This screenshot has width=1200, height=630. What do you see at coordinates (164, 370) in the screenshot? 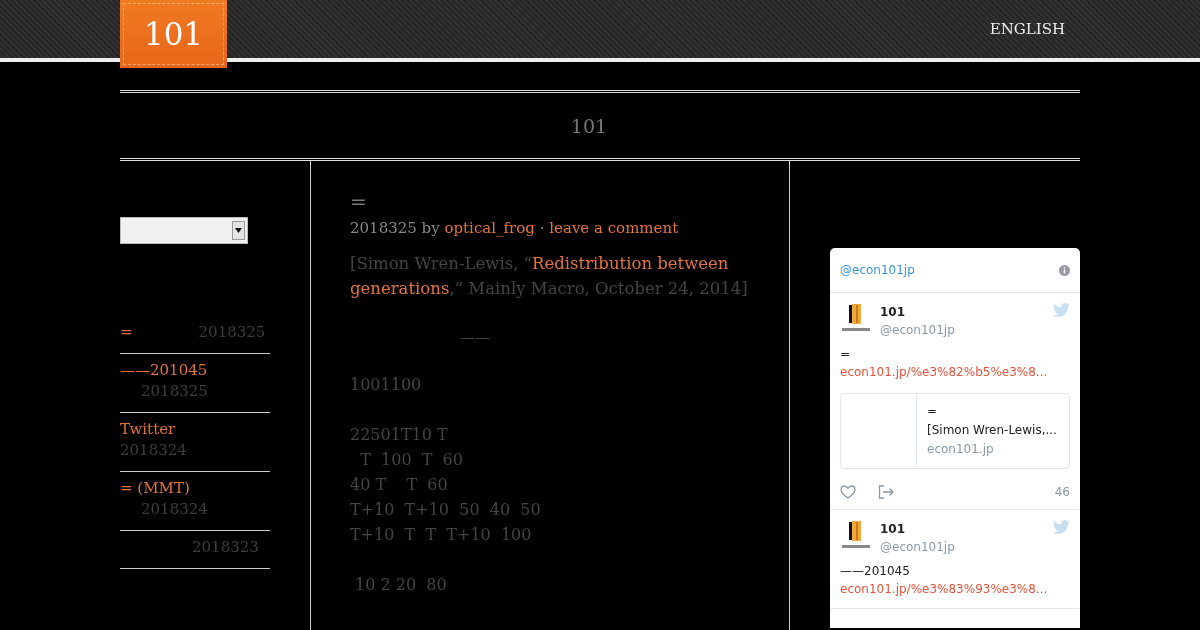
I see `post-link: ——201045` at bounding box center [164, 370].